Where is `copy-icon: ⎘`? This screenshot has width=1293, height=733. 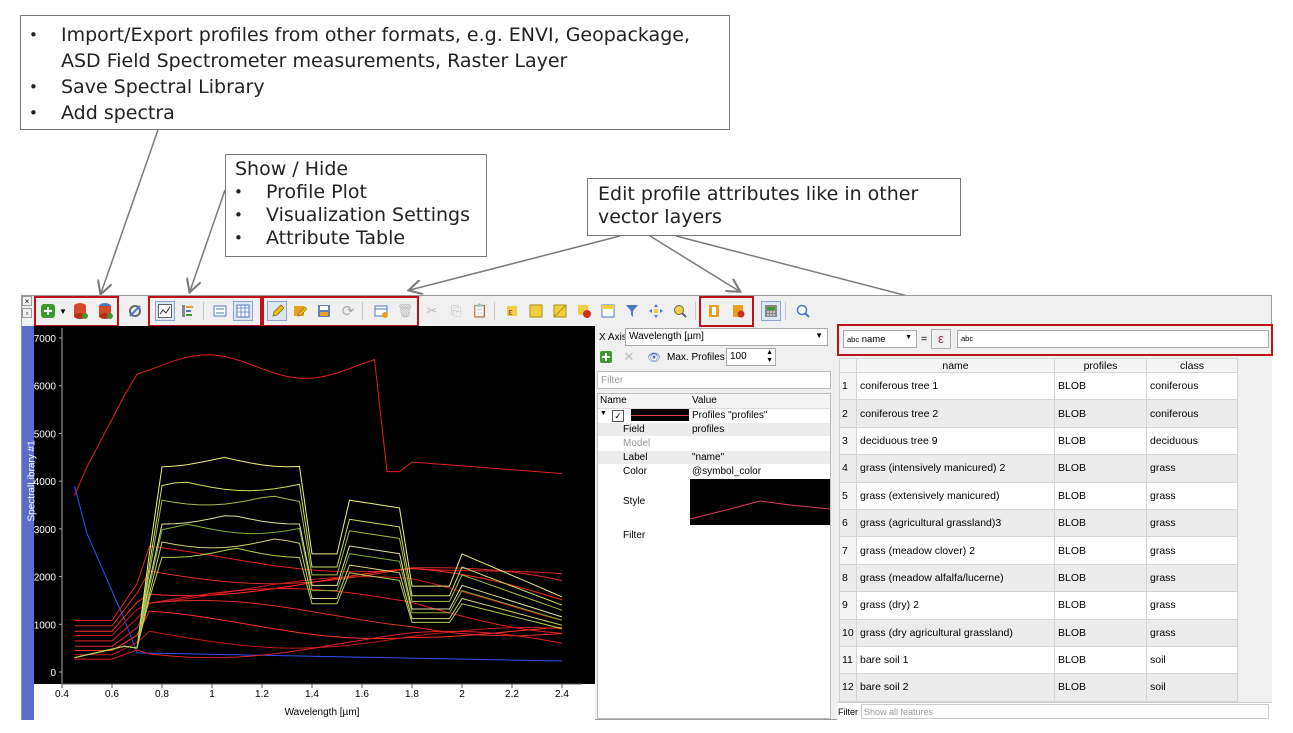
copy-icon: ⎘ is located at coordinates (456, 311).